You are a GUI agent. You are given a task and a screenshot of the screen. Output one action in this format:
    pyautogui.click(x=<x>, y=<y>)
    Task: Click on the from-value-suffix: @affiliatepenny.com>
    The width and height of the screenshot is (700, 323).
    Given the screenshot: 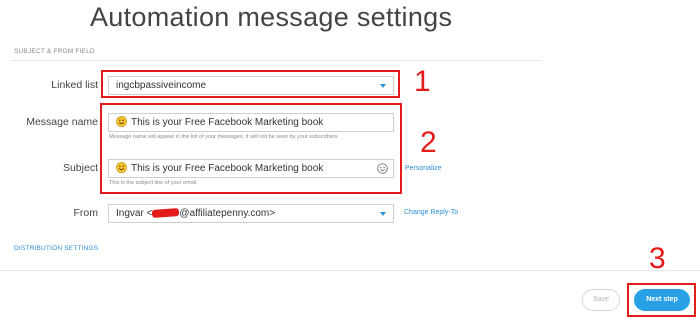 What is the action you would take?
    pyautogui.click(x=227, y=213)
    